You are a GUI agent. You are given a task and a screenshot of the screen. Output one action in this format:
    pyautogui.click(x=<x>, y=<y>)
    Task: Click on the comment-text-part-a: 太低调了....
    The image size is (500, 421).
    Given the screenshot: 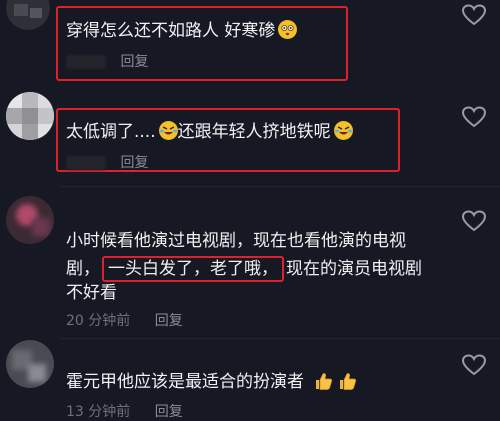 What is the action you would take?
    pyautogui.click(x=111, y=132)
    